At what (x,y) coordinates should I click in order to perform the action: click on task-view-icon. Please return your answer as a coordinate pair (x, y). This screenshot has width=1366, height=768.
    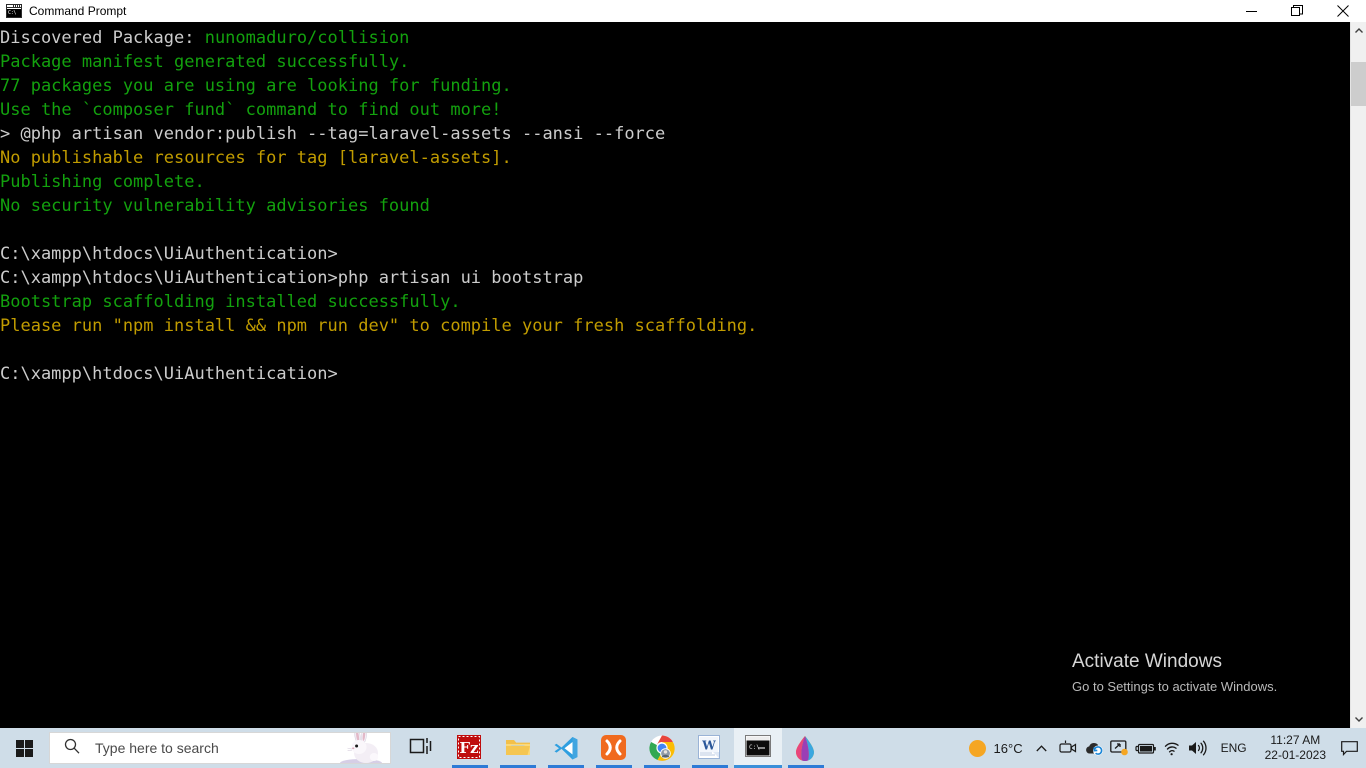
    Looking at the image, I should click on (422, 748).